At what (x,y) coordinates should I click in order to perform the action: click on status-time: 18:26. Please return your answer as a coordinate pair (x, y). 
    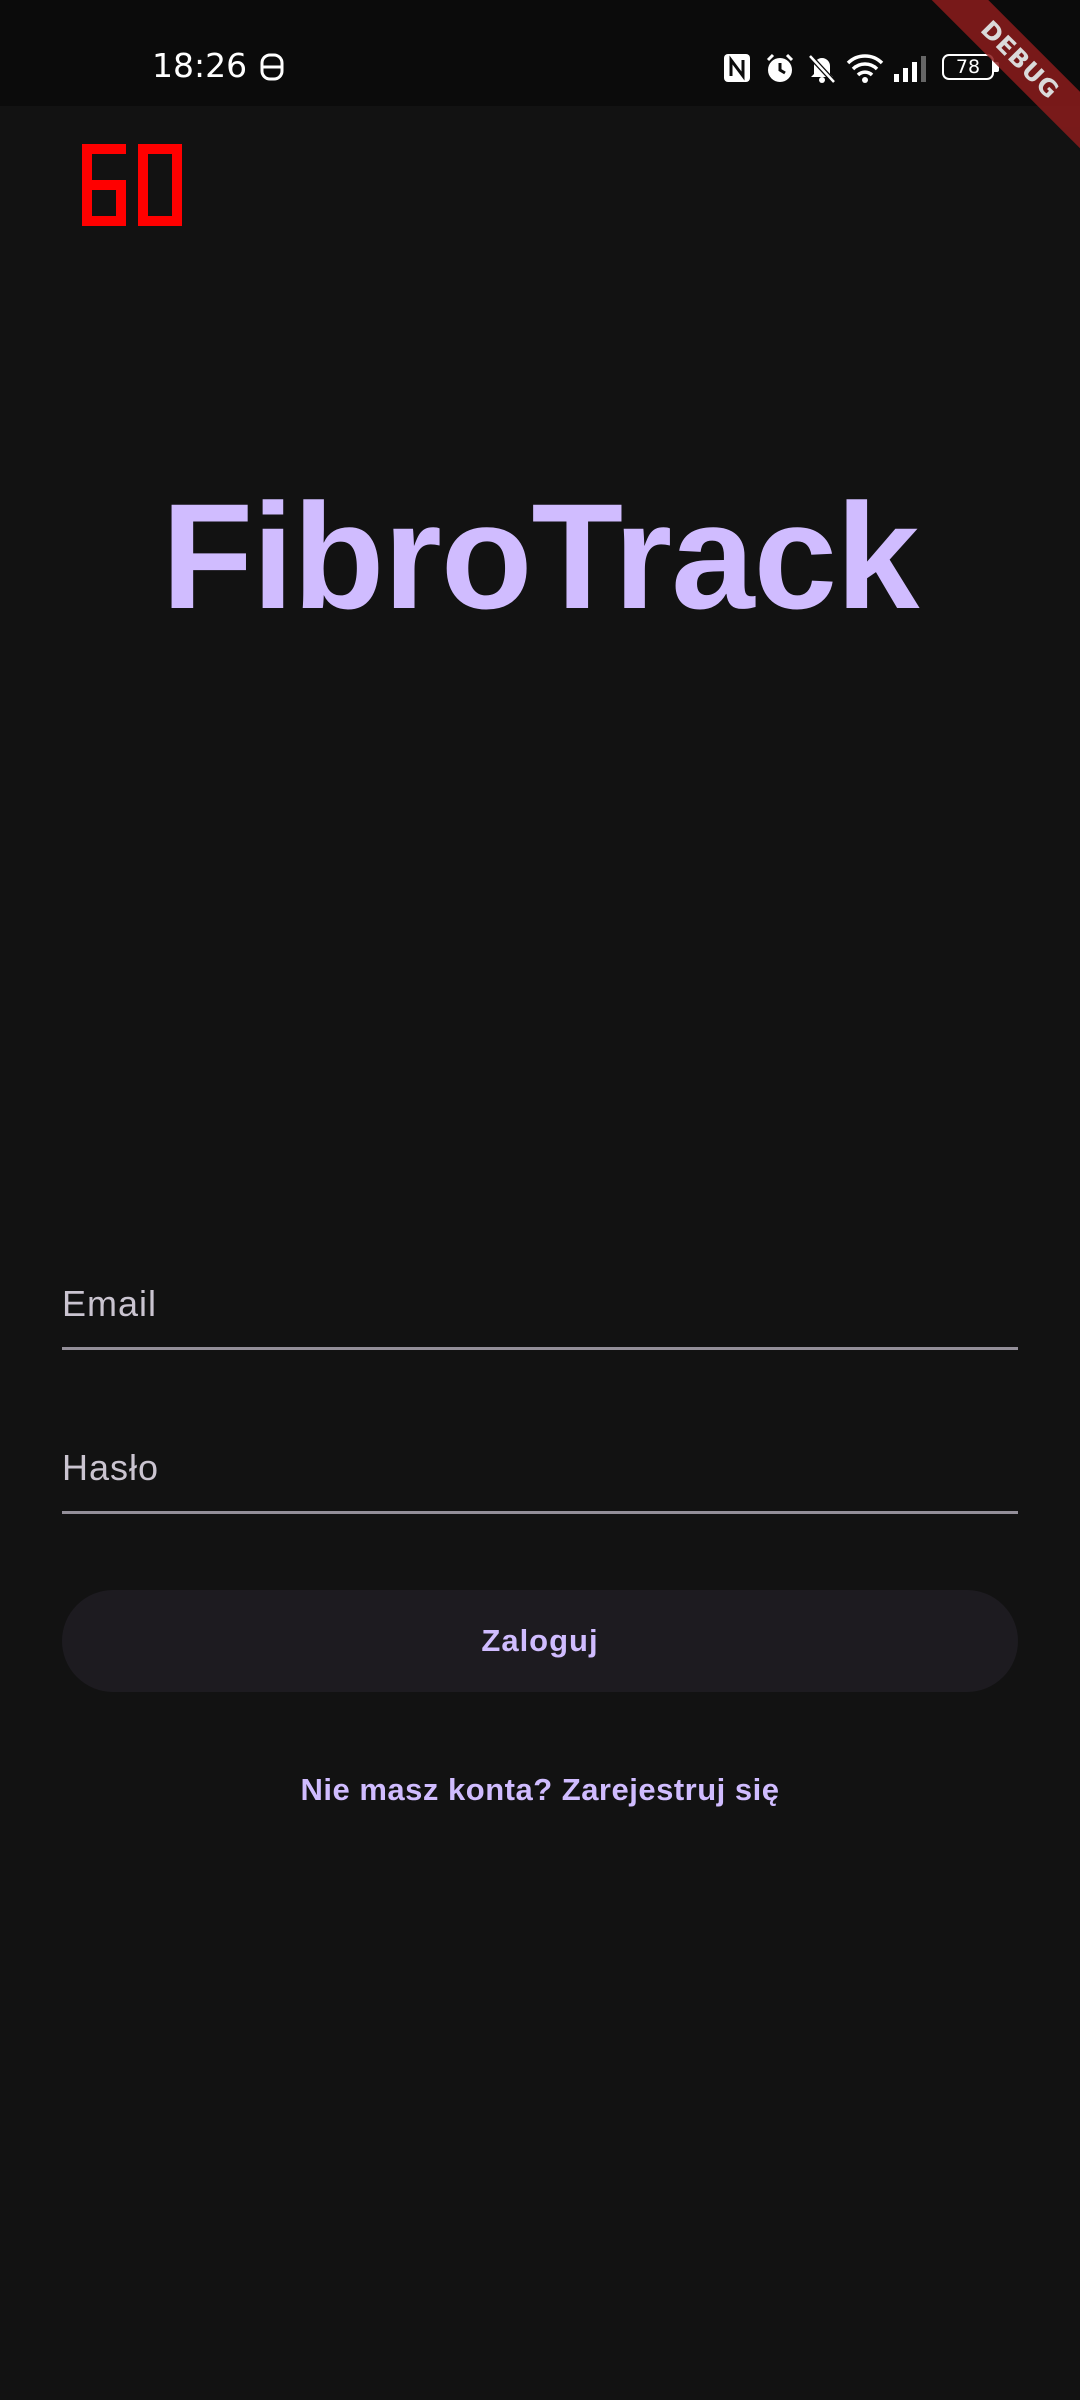
    Looking at the image, I should click on (200, 65).